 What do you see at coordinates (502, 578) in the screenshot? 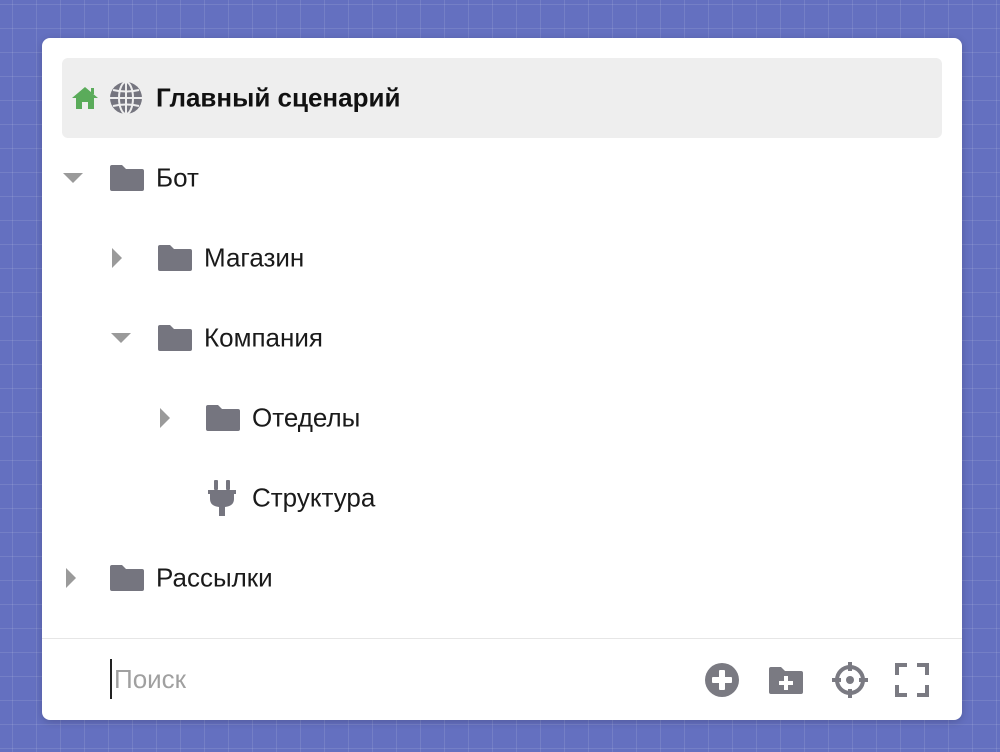
I see `tree-item-mailings: Рассылки` at bounding box center [502, 578].